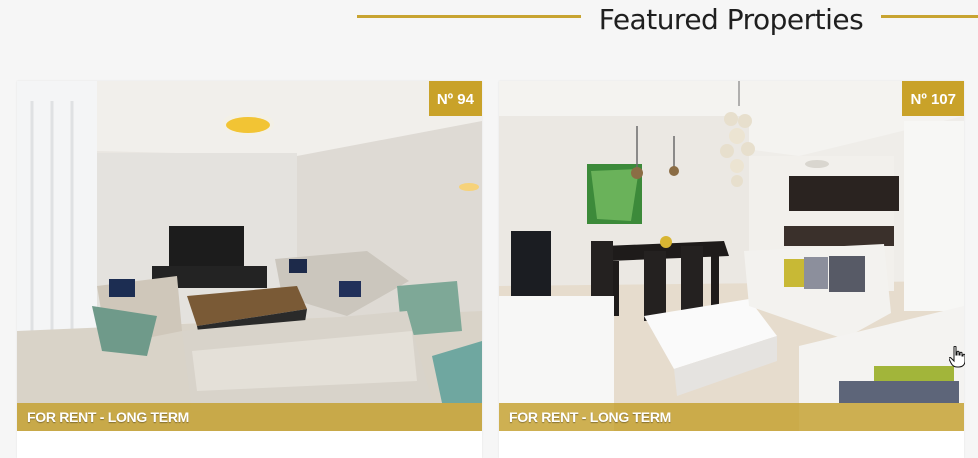 This screenshot has width=978, height=458. What do you see at coordinates (957, 357) in the screenshot?
I see `hand-cursor-icon` at bounding box center [957, 357].